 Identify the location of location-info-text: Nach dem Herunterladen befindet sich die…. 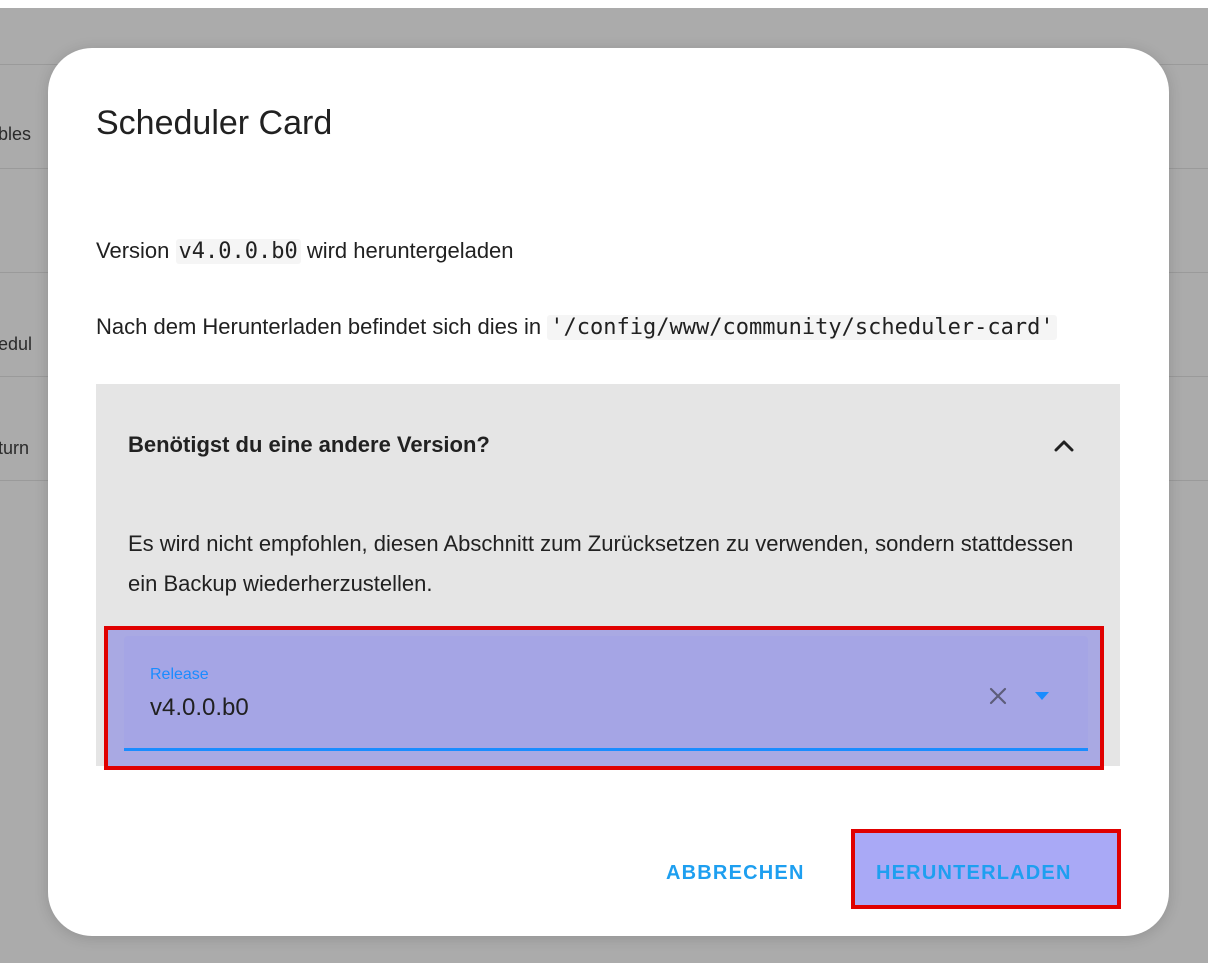
(611, 327).